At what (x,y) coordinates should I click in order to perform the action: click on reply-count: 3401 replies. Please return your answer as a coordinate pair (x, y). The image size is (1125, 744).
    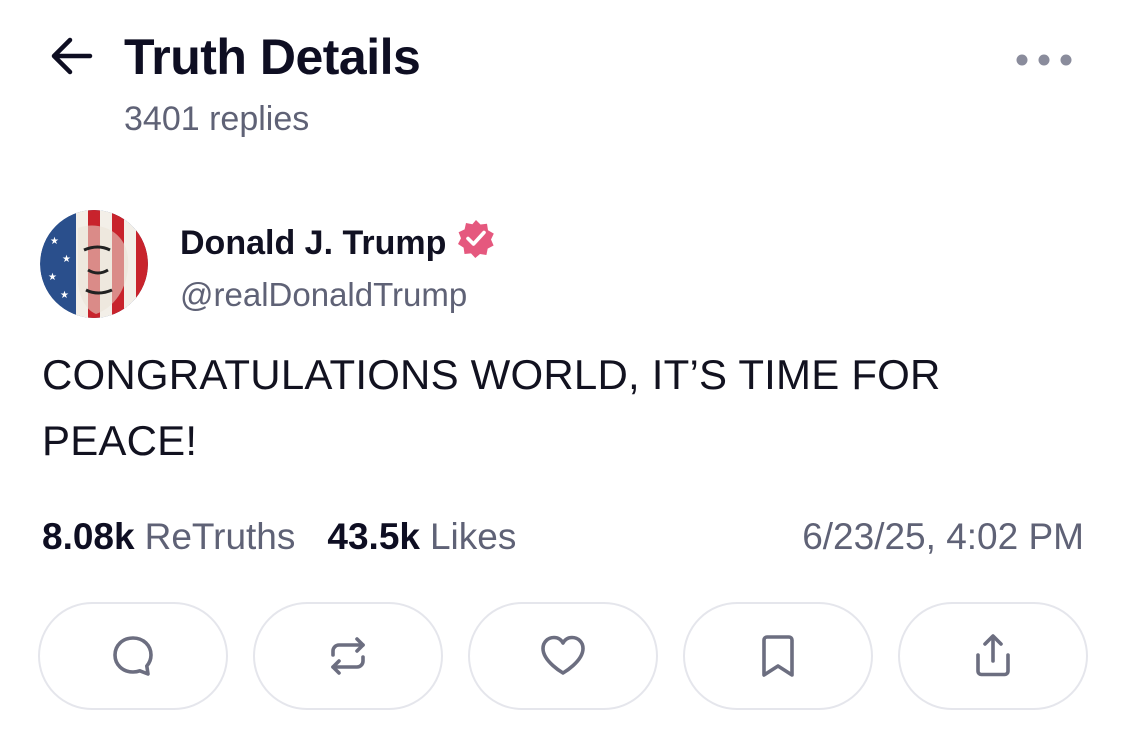
    Looking at the image, I should click on (217, 119).